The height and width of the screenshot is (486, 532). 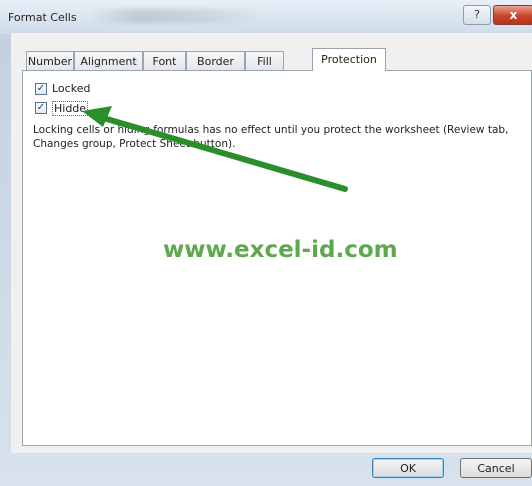 I want to click on hidden-checkbox: ✓, so click(x=41, y=108).